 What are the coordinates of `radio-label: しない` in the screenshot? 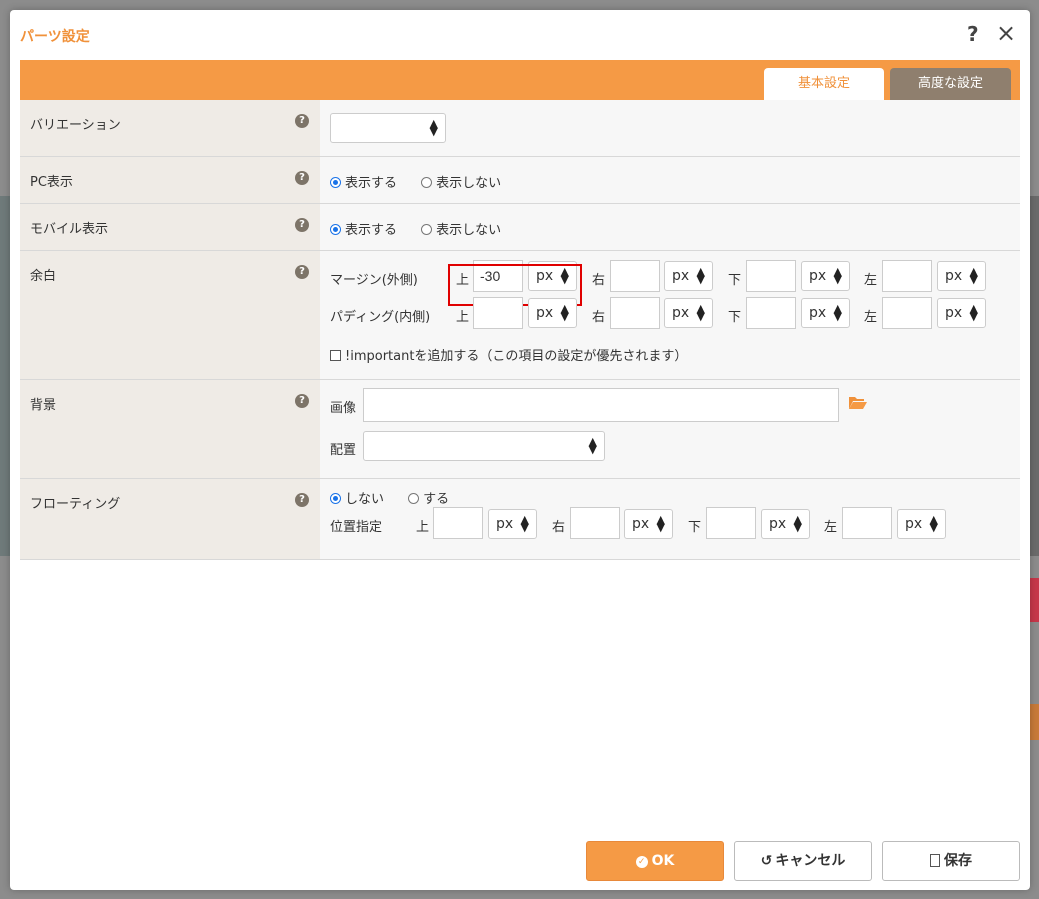 It's located at (365, 499).